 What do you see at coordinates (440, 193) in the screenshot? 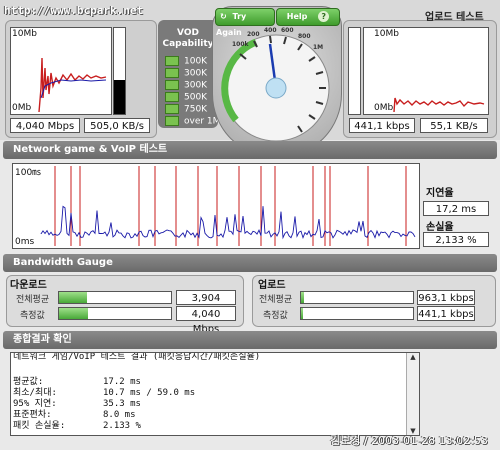
I see `latency-label: 지연율` at bounding box center [440, 193].